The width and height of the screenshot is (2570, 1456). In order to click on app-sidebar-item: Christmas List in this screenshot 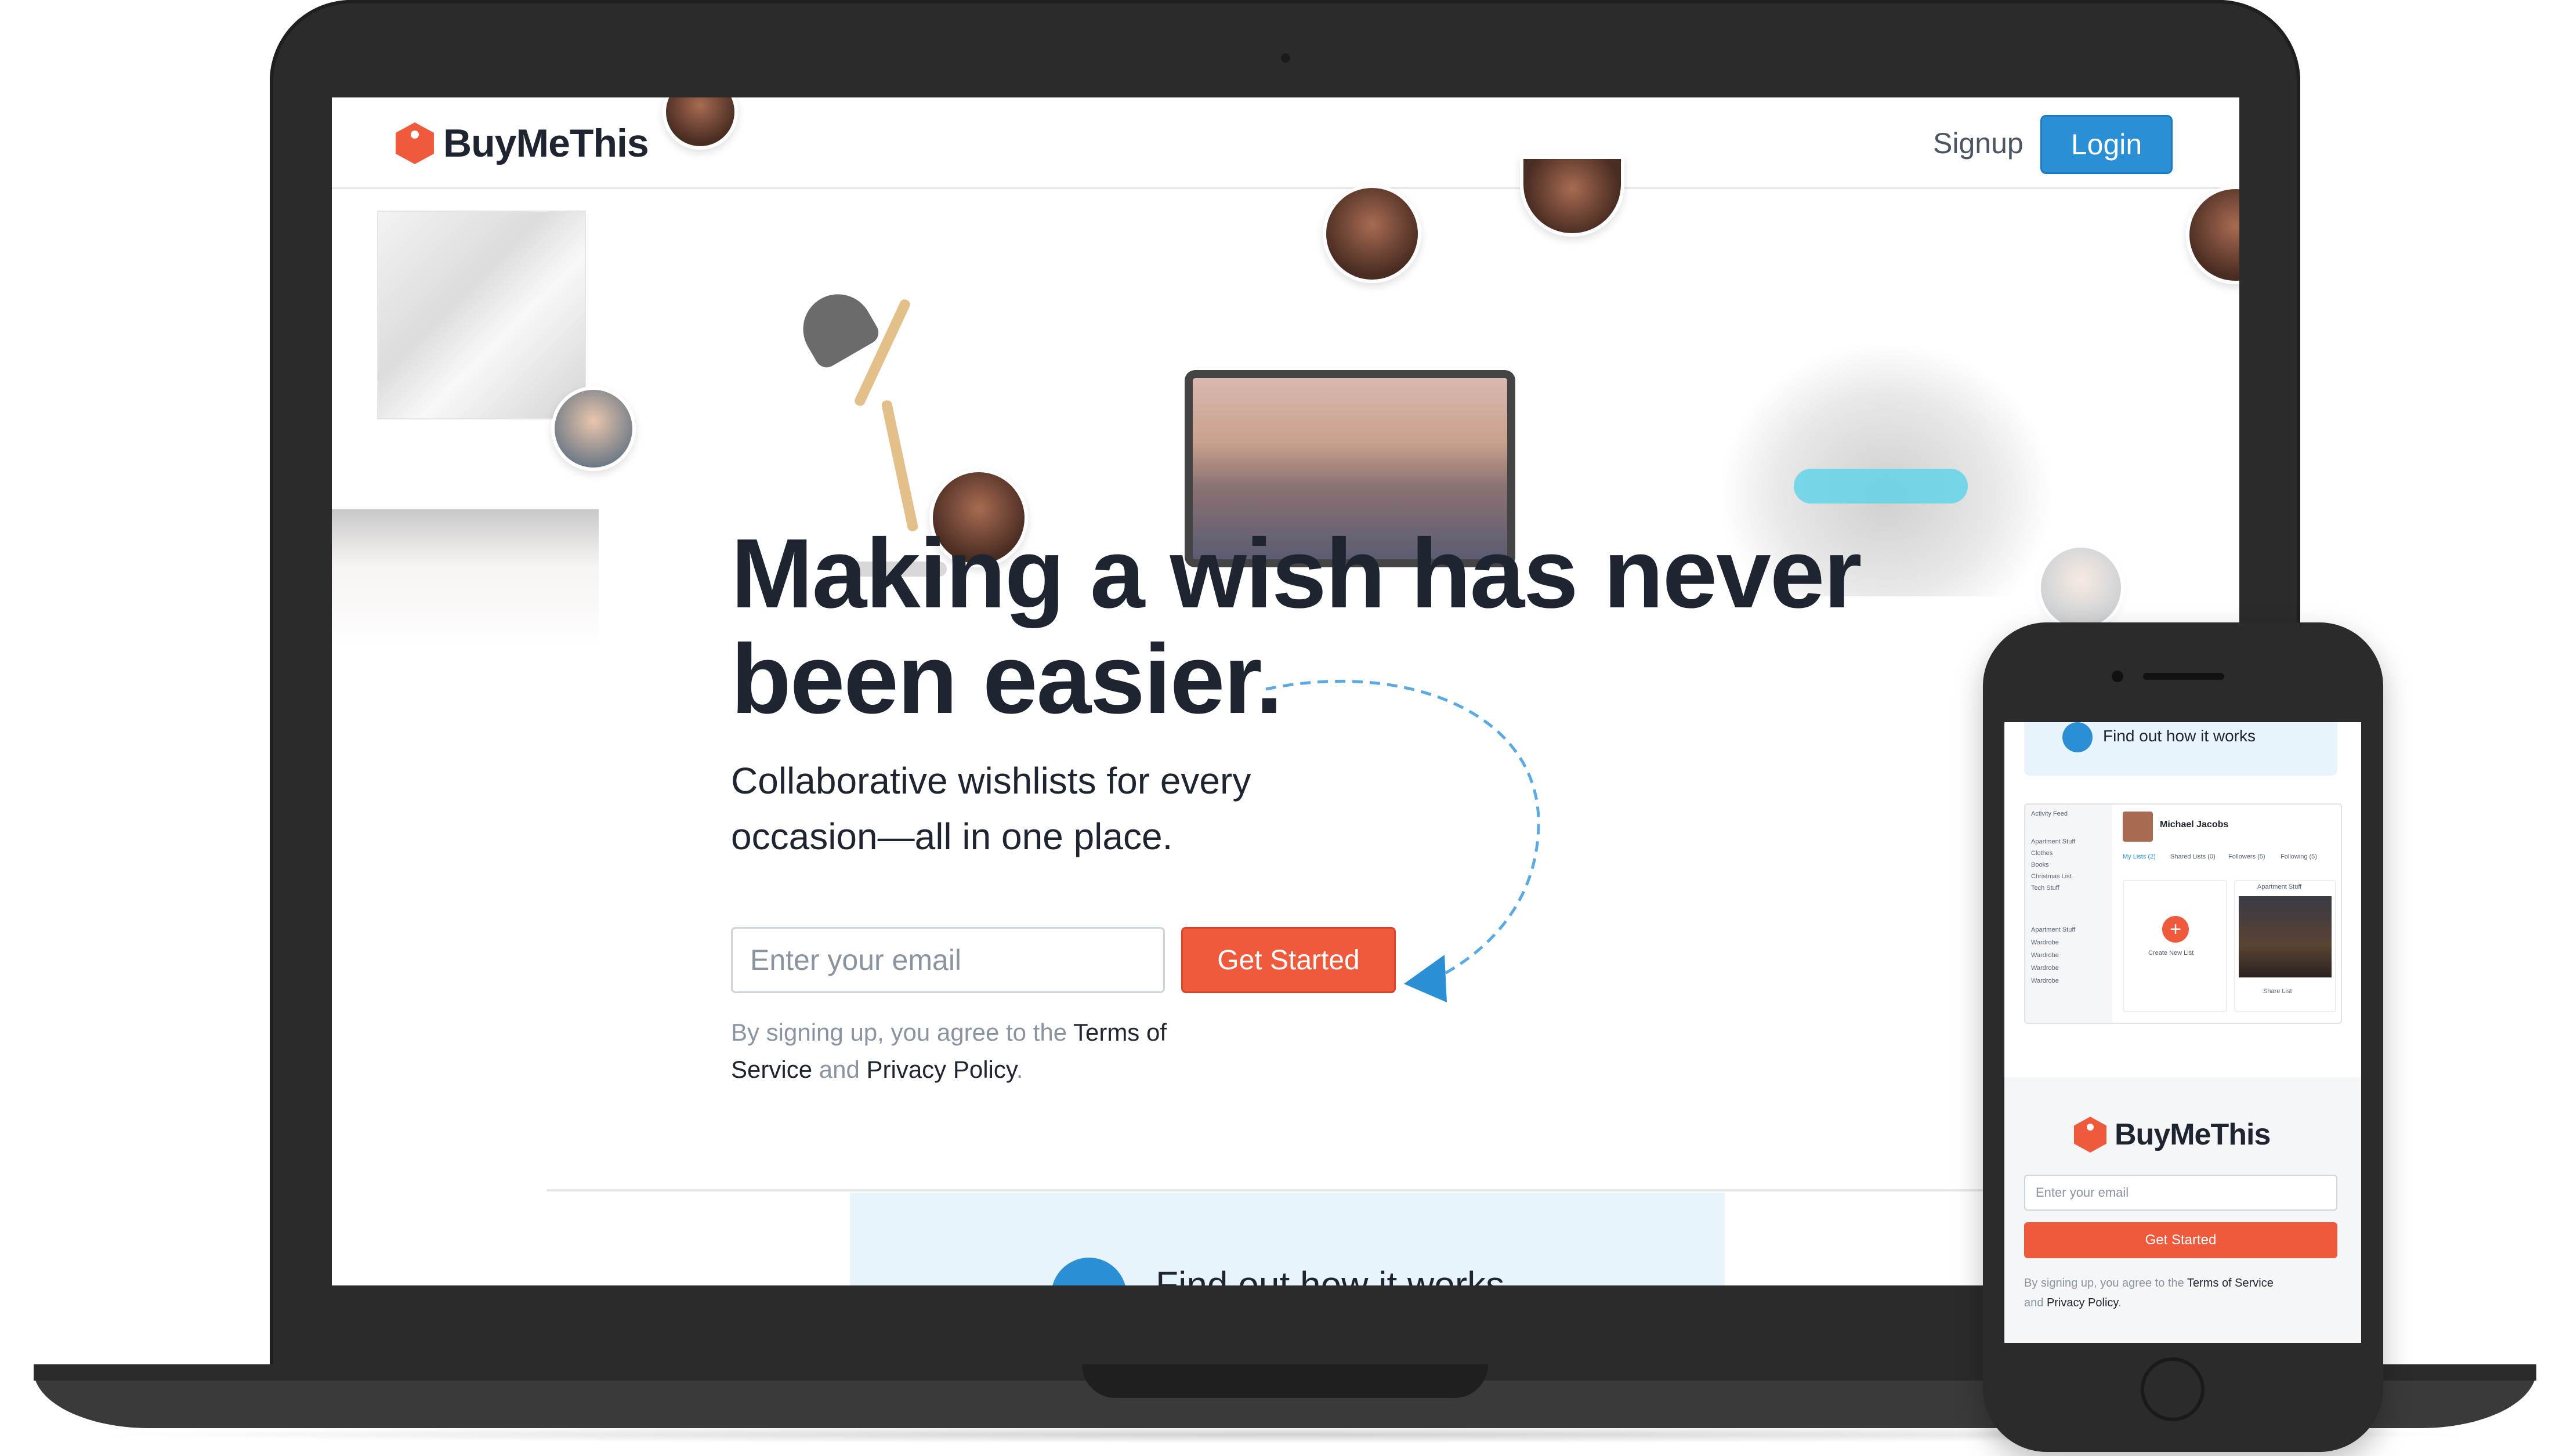, I will do `click(2052, 876)`.